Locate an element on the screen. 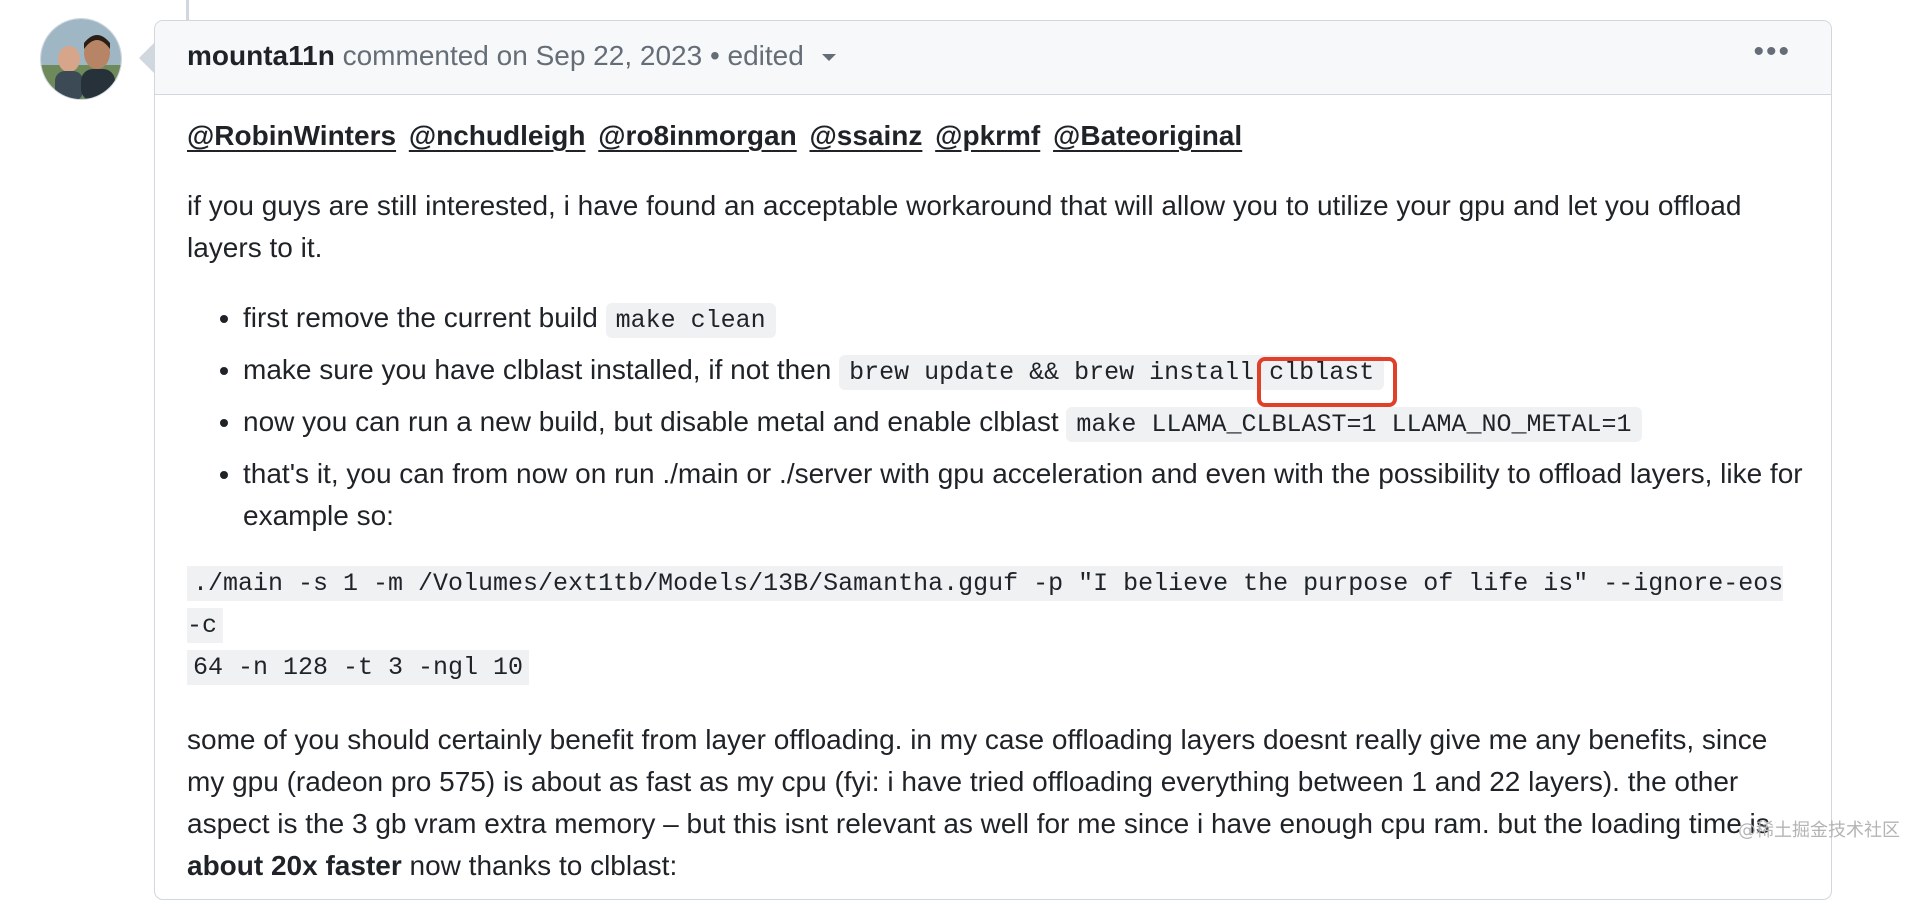 The width and height of the screenshot is (1908, 900). step-text: first remove the current build is located at coordinates (424, 317).